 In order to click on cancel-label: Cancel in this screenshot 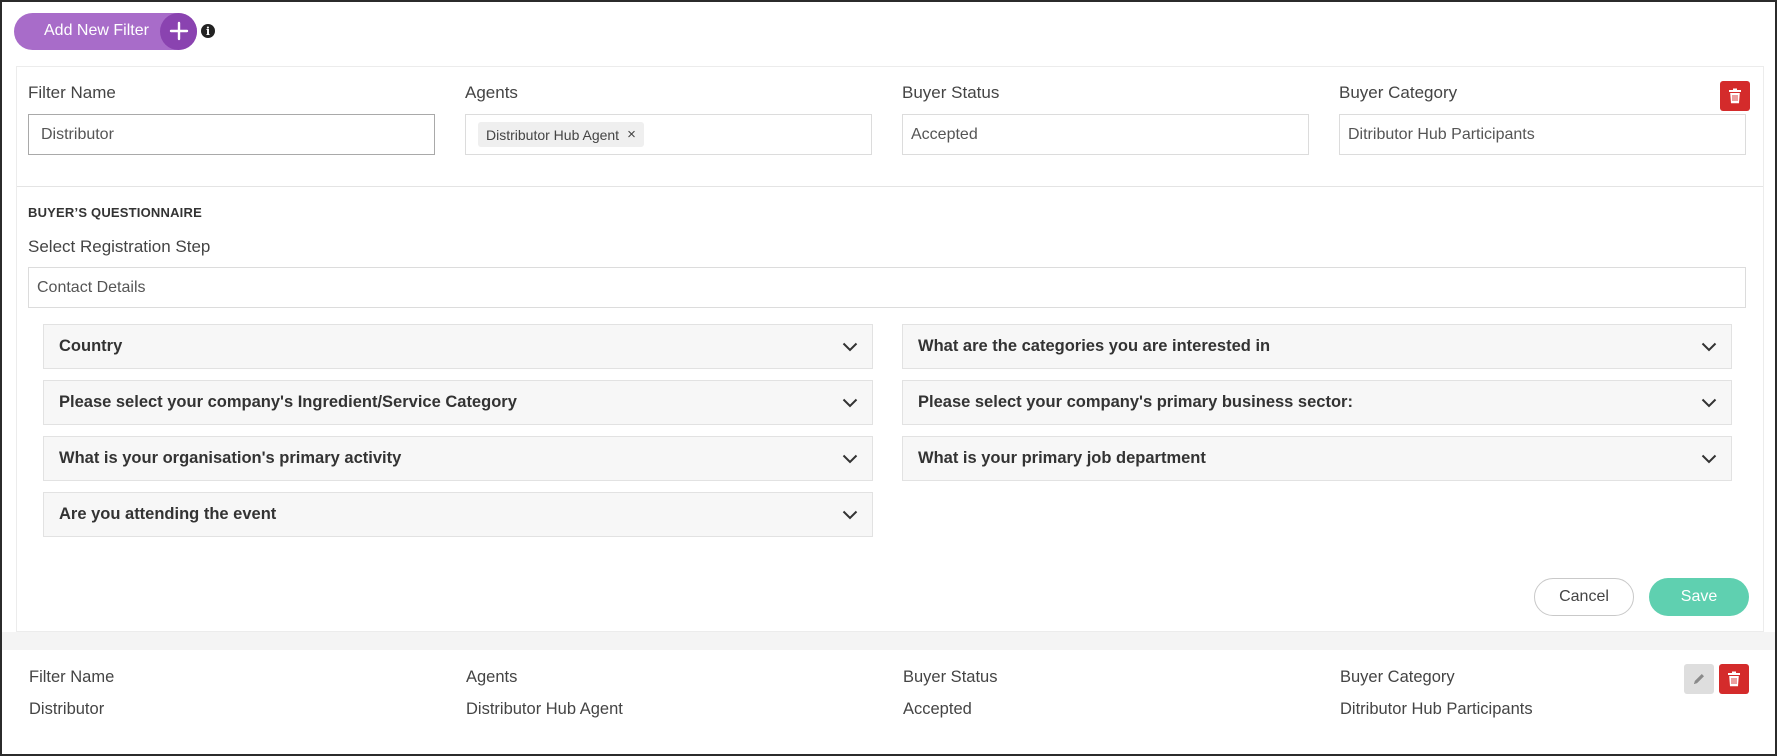, I will do `click(1584, 596)`.